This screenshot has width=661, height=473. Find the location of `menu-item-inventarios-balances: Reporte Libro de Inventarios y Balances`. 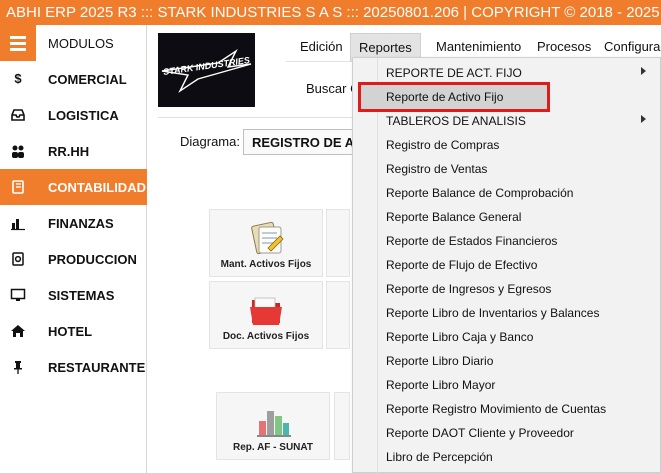

menu-item-inventarios-balances: Reporte Libro de Inventarios y Balances is located at coordinates (506, 313).